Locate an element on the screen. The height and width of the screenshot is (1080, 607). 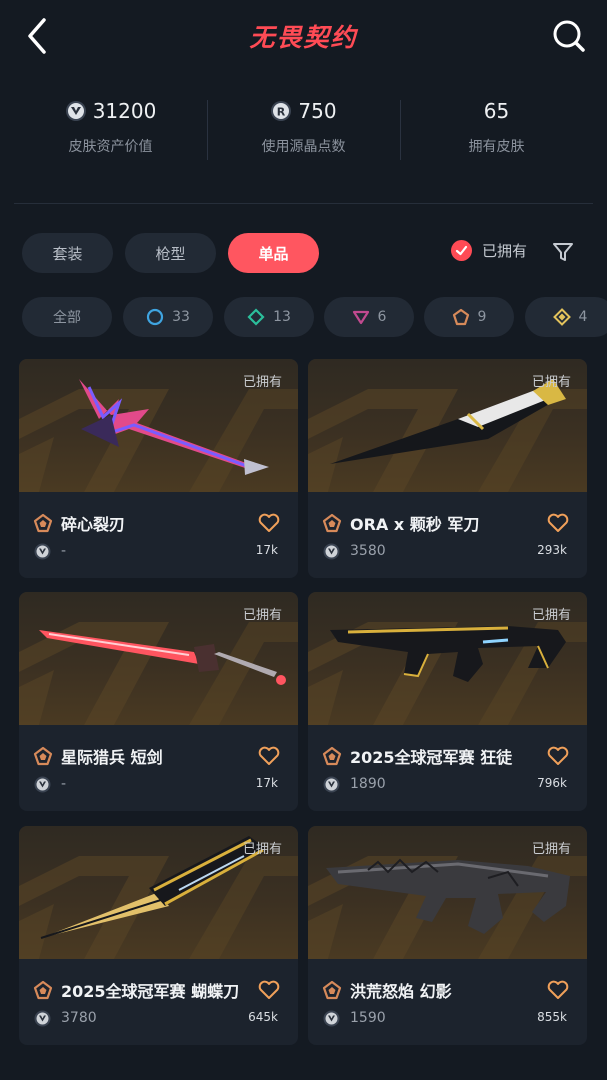
app-header: 无畏契约 is located at coordinates (303, 36).